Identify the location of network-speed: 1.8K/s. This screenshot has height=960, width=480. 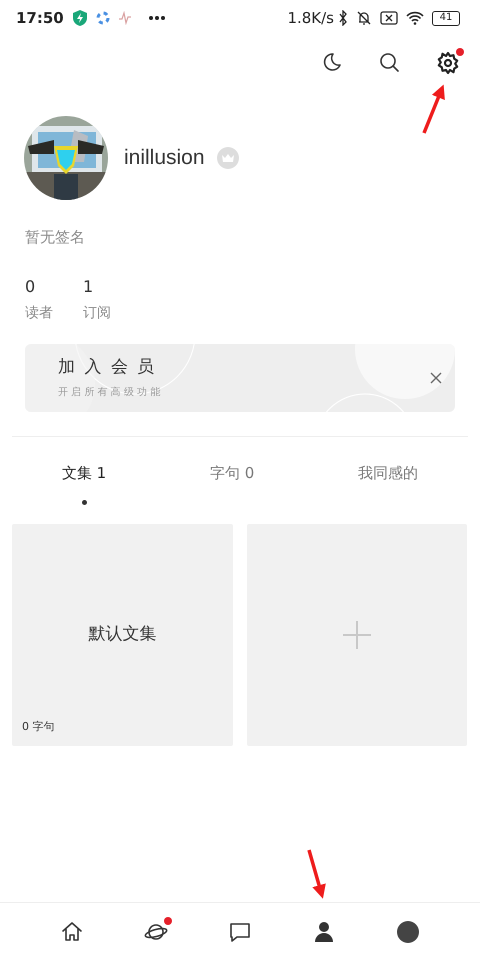
(310, 18).